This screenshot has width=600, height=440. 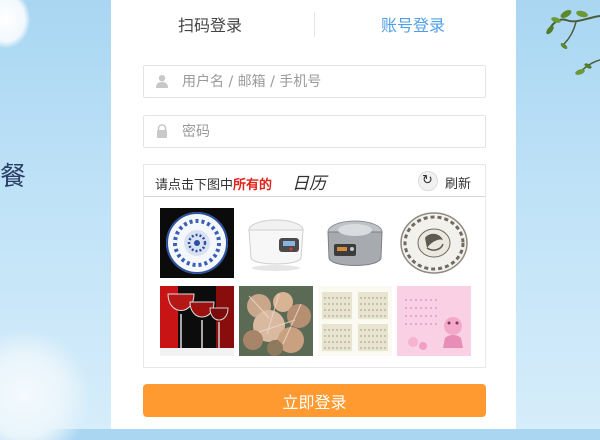 I want to click on captcha-instruction: 请点击下图中所有的, so click(x=214, y=185).